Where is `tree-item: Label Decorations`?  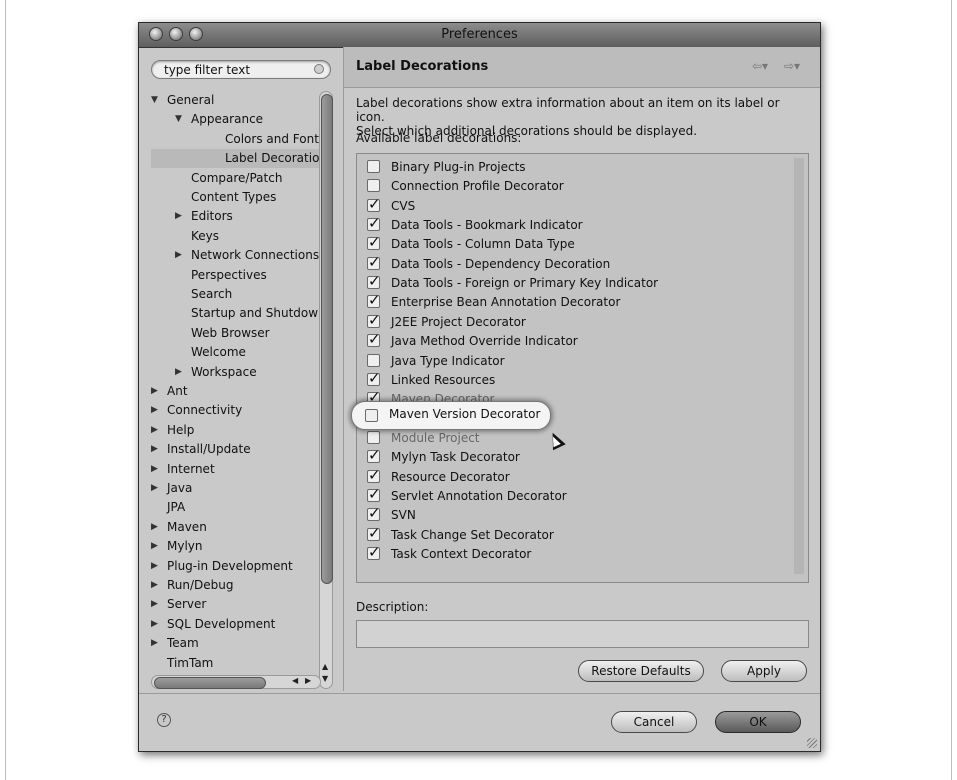 tree-item: Label Decorations is located at coordinates (242, 159).